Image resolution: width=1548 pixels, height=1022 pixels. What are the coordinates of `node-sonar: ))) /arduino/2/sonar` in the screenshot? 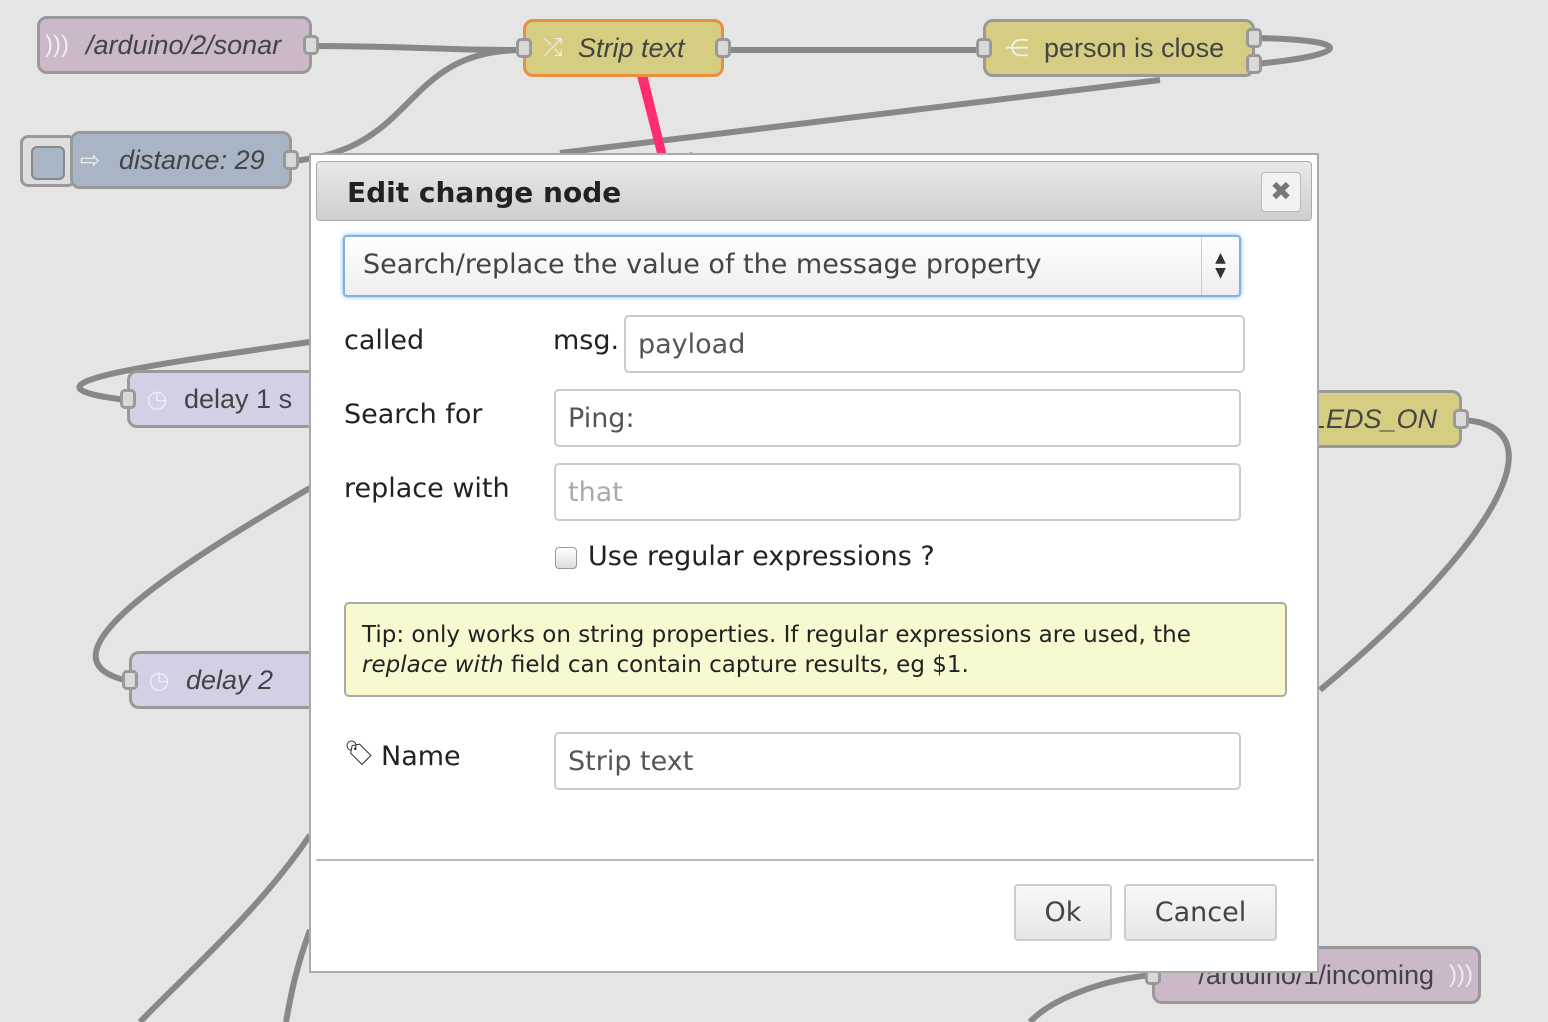 It's located at (178, 45).